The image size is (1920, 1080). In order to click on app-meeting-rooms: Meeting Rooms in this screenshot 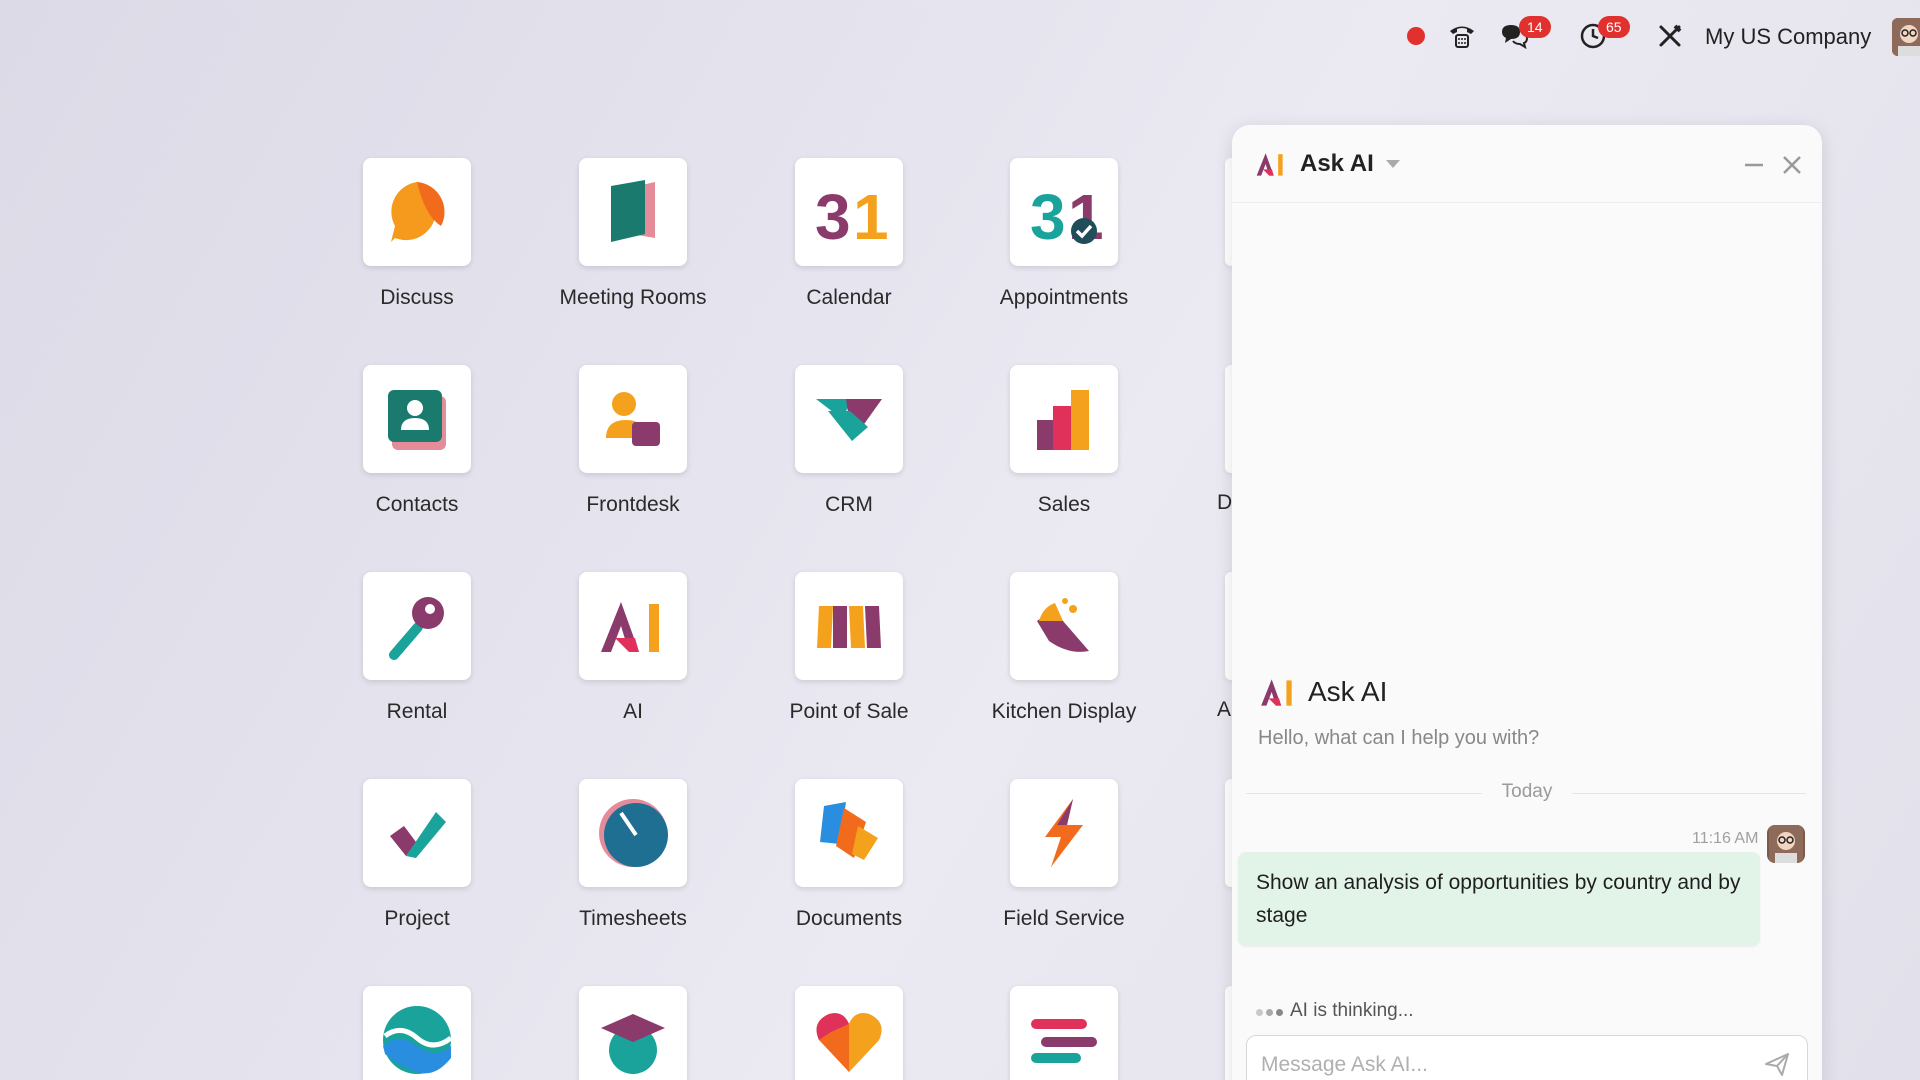, I will do `click(633, 234)`.